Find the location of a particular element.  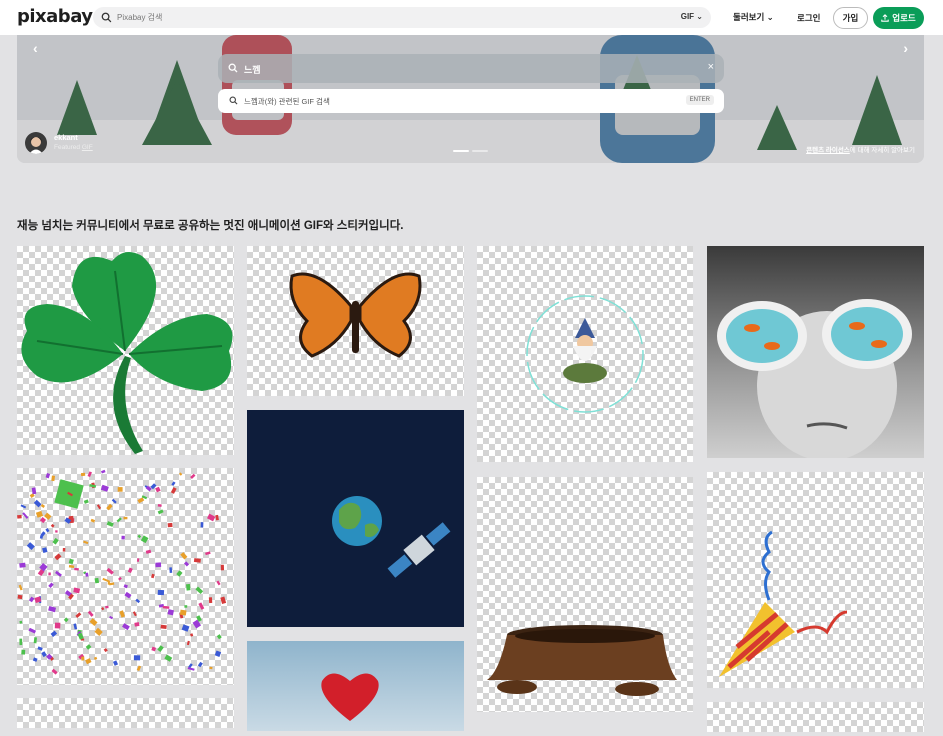

earth-satellite-image is located at coordinates (391, 537).